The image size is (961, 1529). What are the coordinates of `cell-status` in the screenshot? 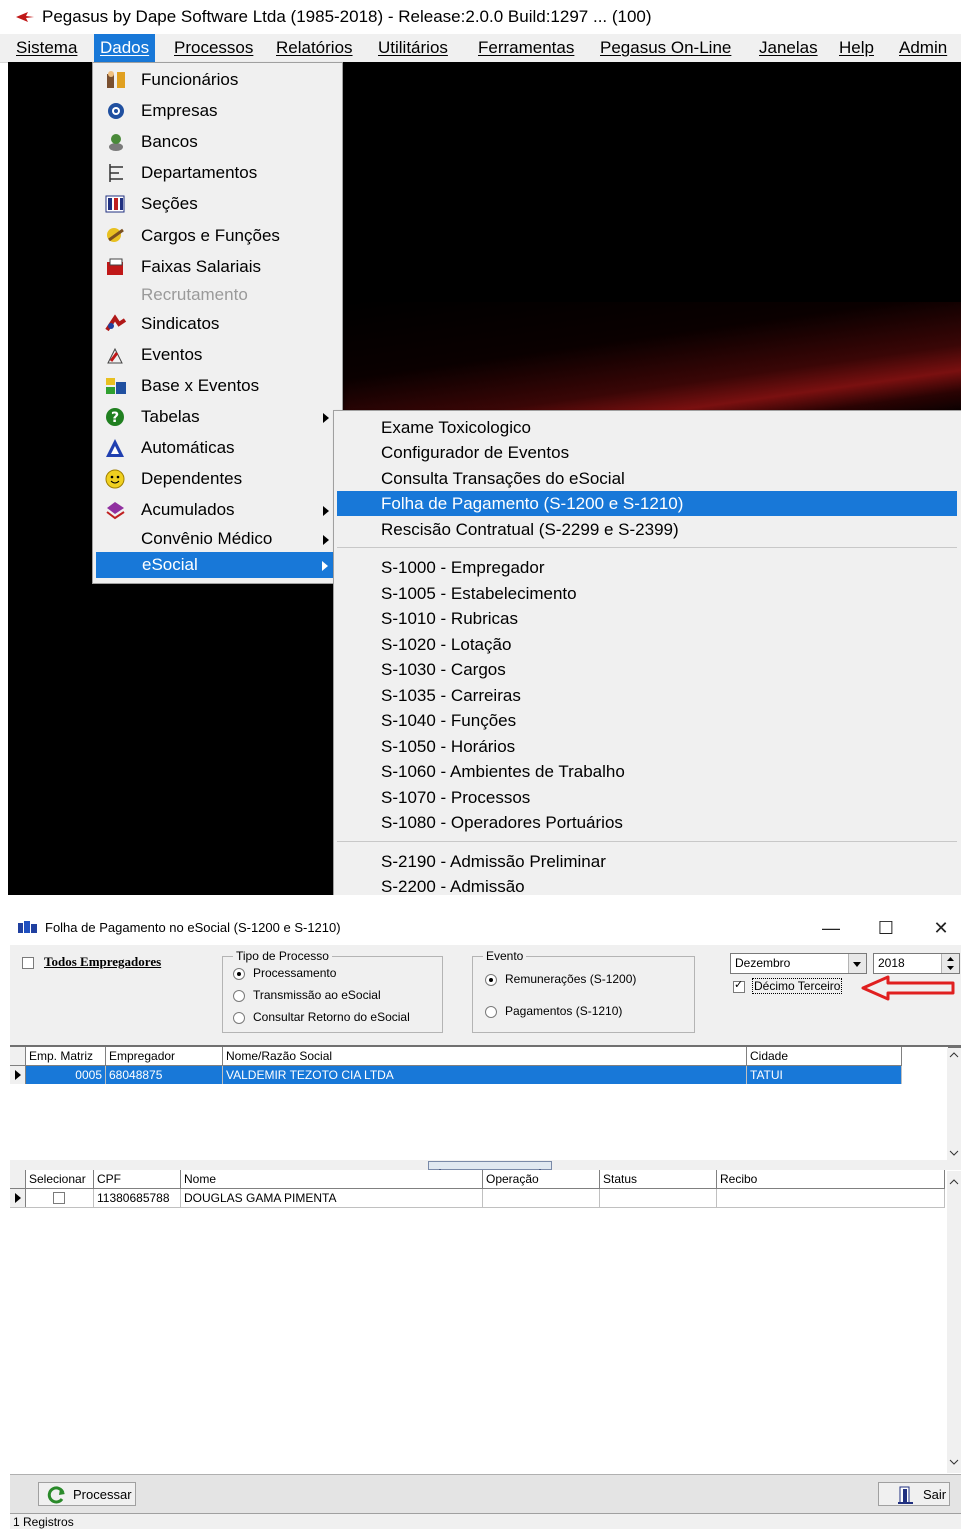 It's located at (658, 1198).